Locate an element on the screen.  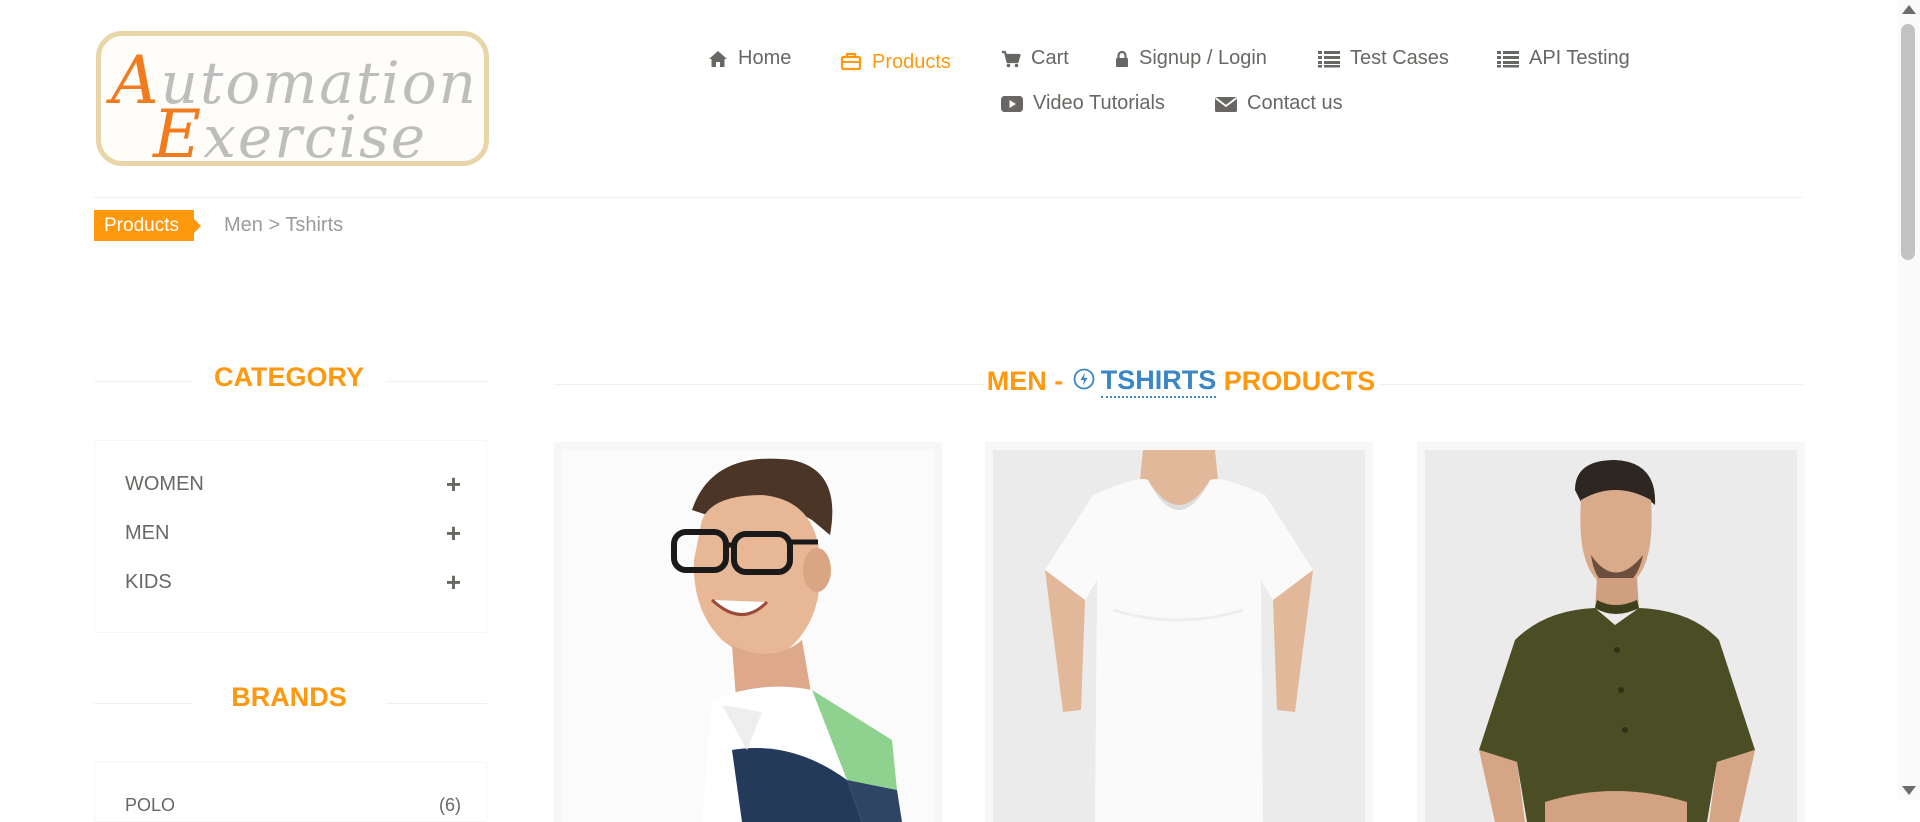
scrollbar-thumb is located at coordinates (1908, 142).